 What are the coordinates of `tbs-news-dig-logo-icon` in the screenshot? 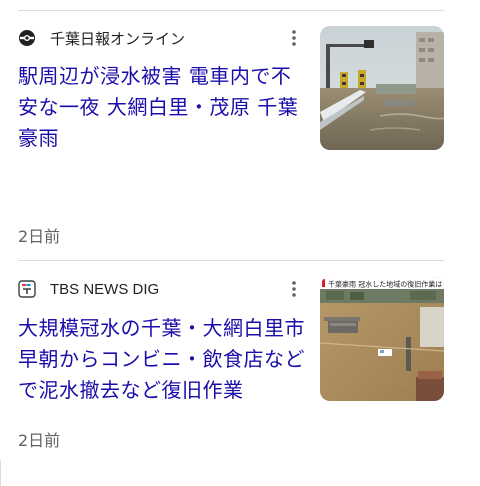 It's located at (27, 289).